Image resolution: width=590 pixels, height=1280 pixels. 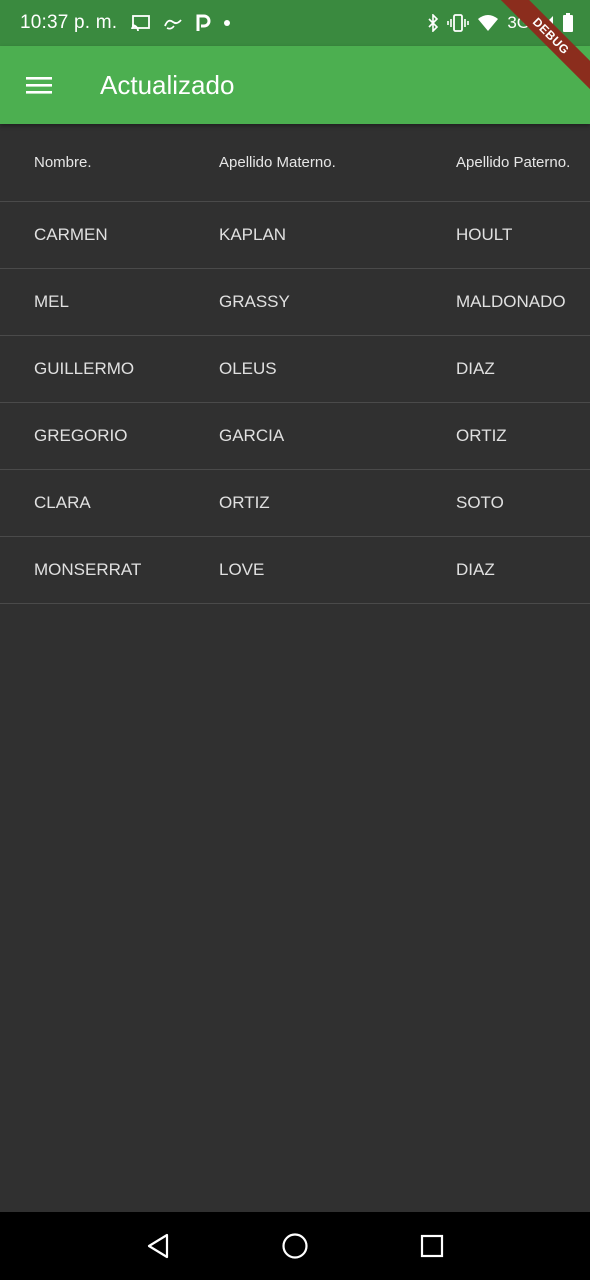 What do you see at coordinates (481, 435) in the screenshot?
I see `cell-apellido-paterno: ORTIZ` at bounding box center [481, 435].